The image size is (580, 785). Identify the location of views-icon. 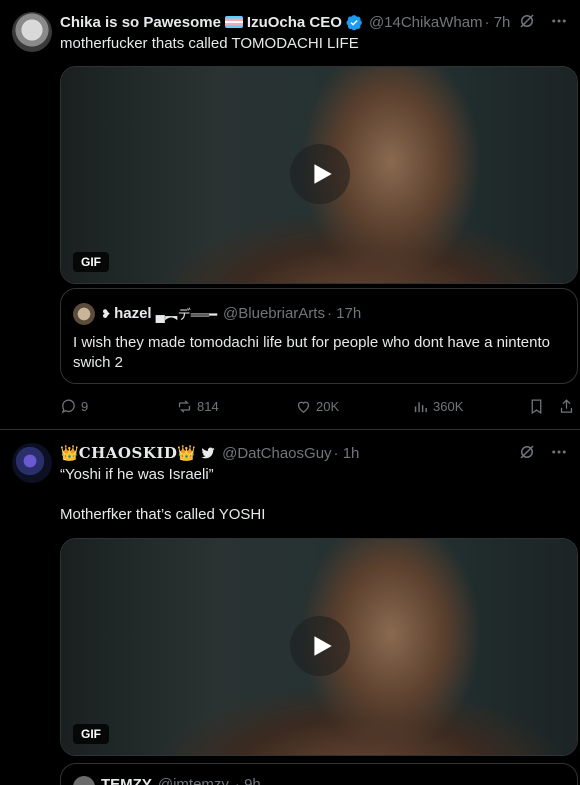
(420, 407).